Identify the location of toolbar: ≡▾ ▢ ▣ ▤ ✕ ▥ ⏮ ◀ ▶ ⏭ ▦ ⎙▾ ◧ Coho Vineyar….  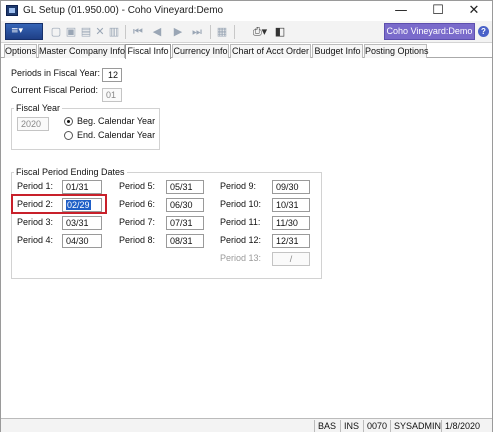
(246, 32).